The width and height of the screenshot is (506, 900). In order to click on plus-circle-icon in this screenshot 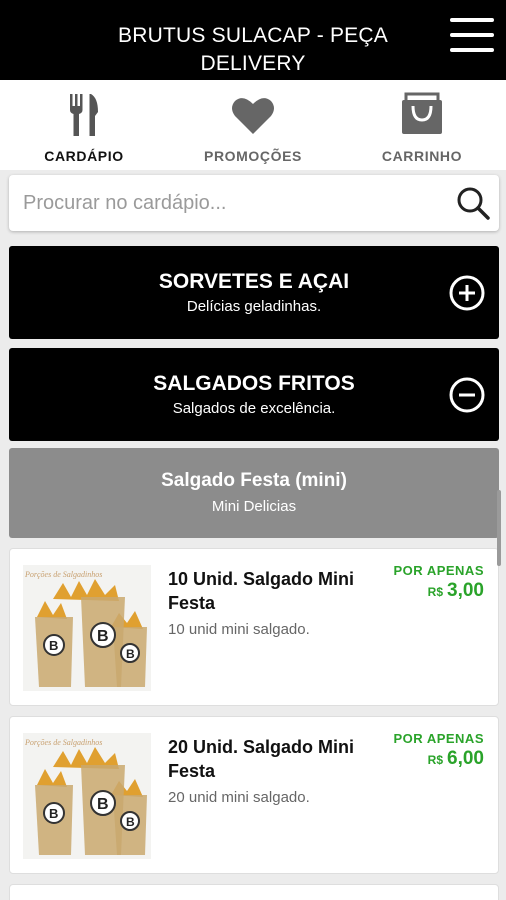, I will do `click(467, 293)`.